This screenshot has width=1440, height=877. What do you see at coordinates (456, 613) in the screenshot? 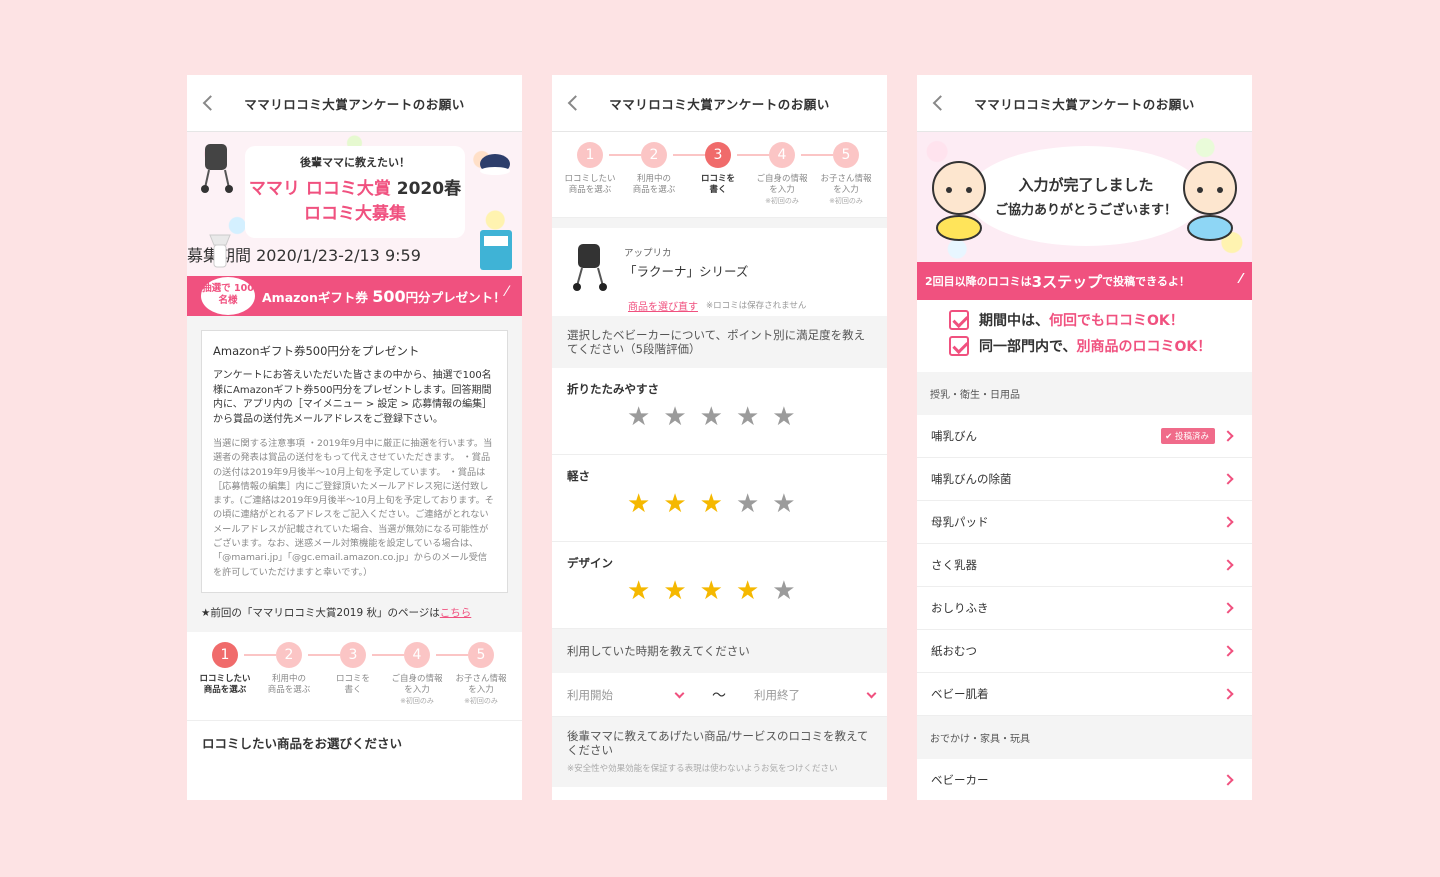
I see `previous-page-link: こちら` at bounding box center [456, 613].